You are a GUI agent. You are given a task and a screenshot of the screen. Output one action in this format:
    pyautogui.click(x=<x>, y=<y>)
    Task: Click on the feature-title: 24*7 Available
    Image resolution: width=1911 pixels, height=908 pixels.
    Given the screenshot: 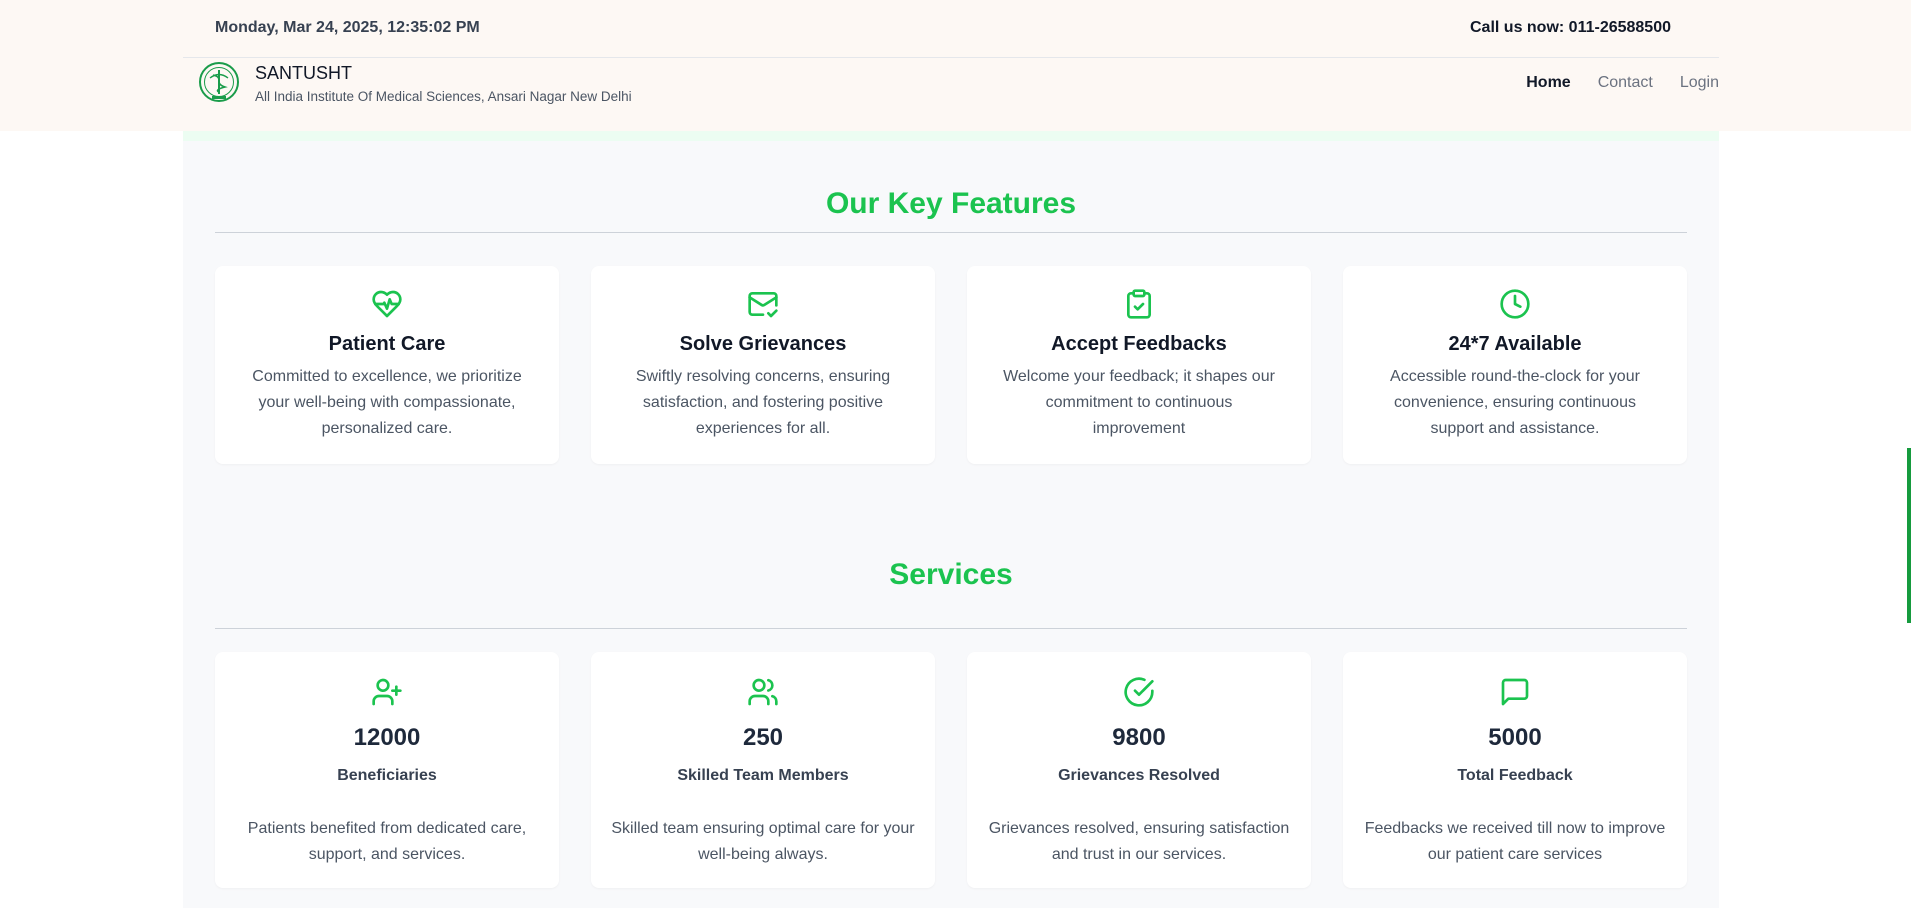 What is the action you would take?
    pyautogui.click(x=1515, y=344)
    